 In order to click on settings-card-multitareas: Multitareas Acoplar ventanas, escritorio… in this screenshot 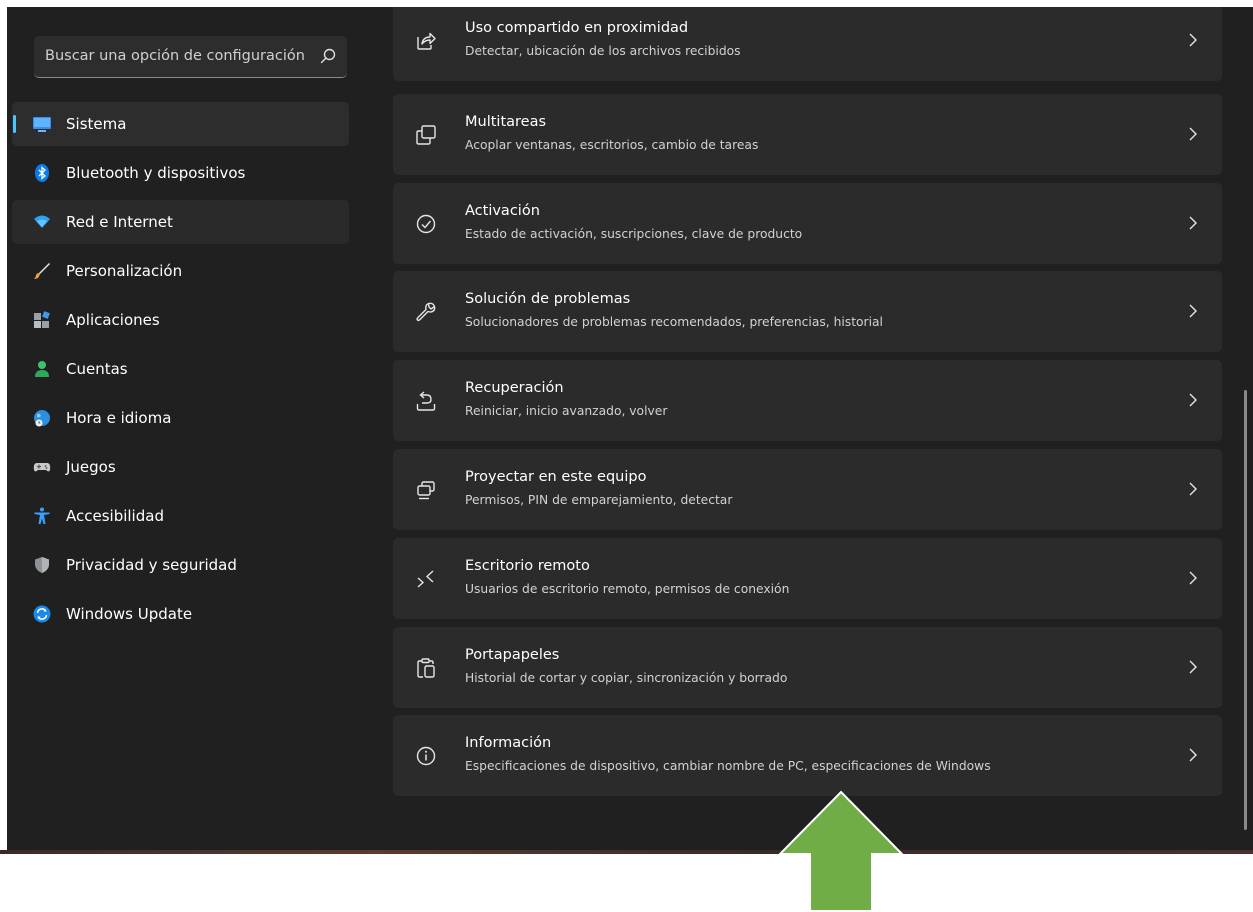, I will do `click(807, 134)`.